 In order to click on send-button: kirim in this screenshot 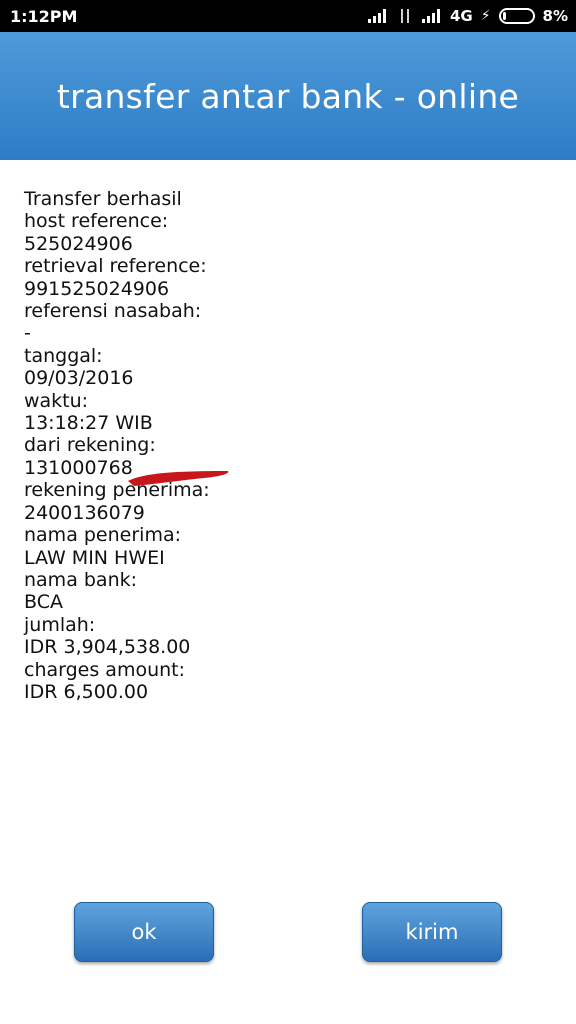, I will do `click(432, 932)`.